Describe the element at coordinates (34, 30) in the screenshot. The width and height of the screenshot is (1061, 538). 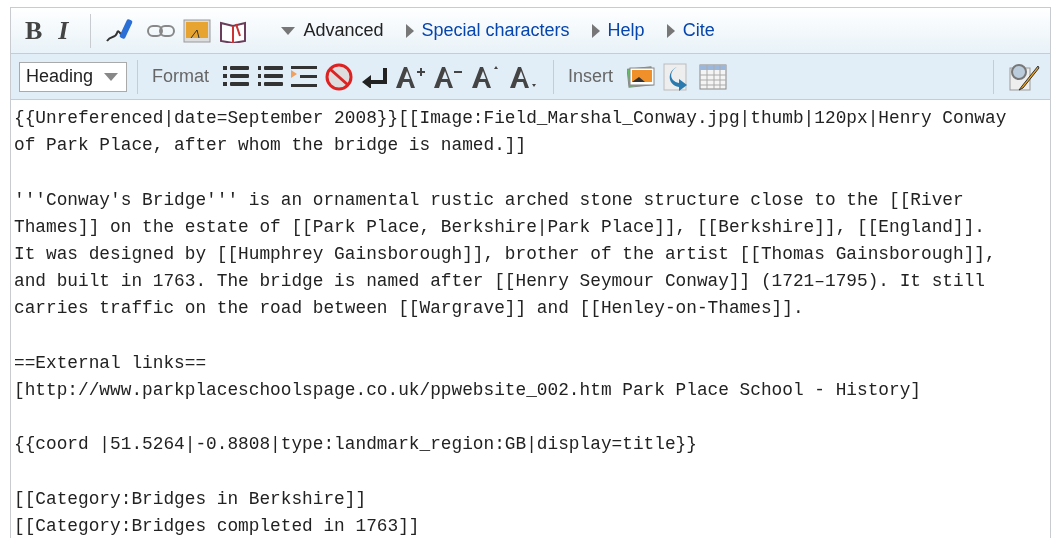
I see `bold-button: B` at that location.